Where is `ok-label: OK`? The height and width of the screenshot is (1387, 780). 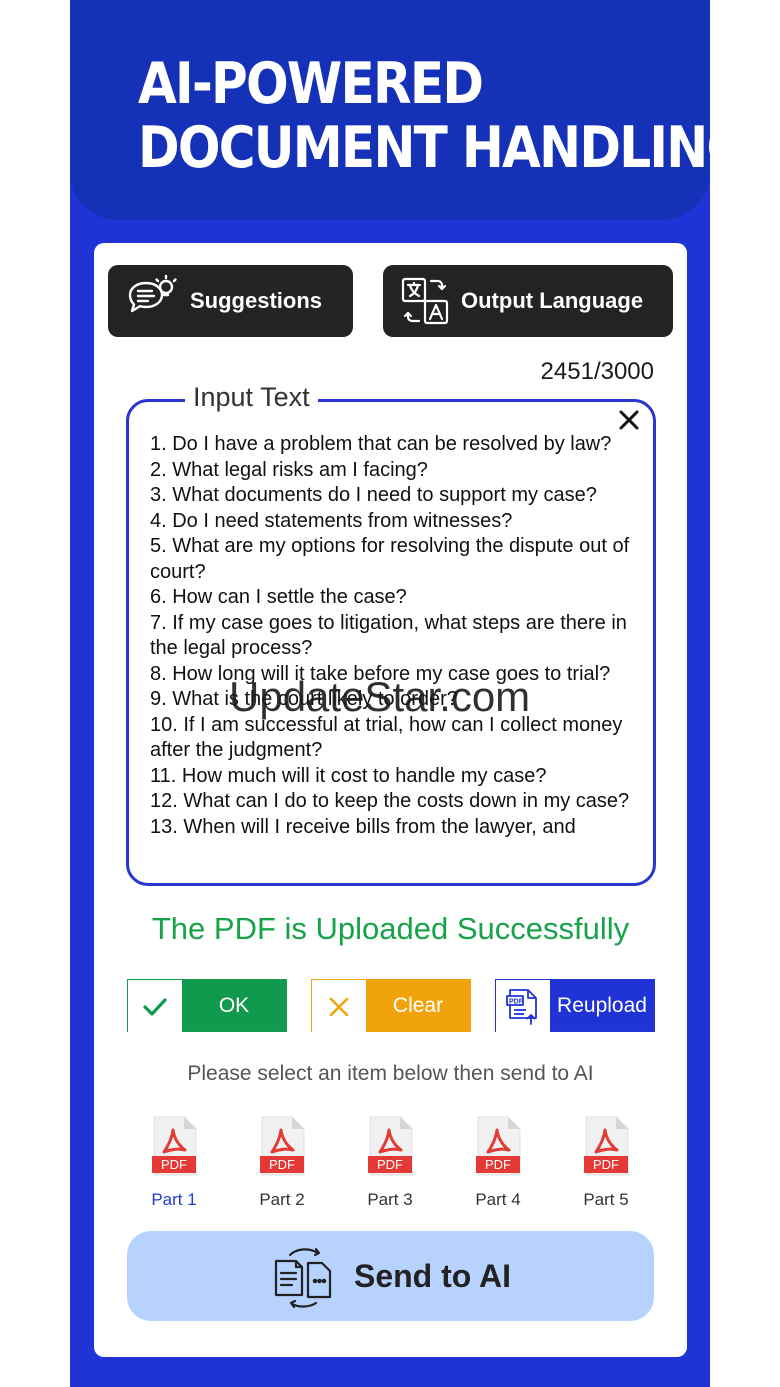 ok-label: OK is located at coordinates (234, 1005).